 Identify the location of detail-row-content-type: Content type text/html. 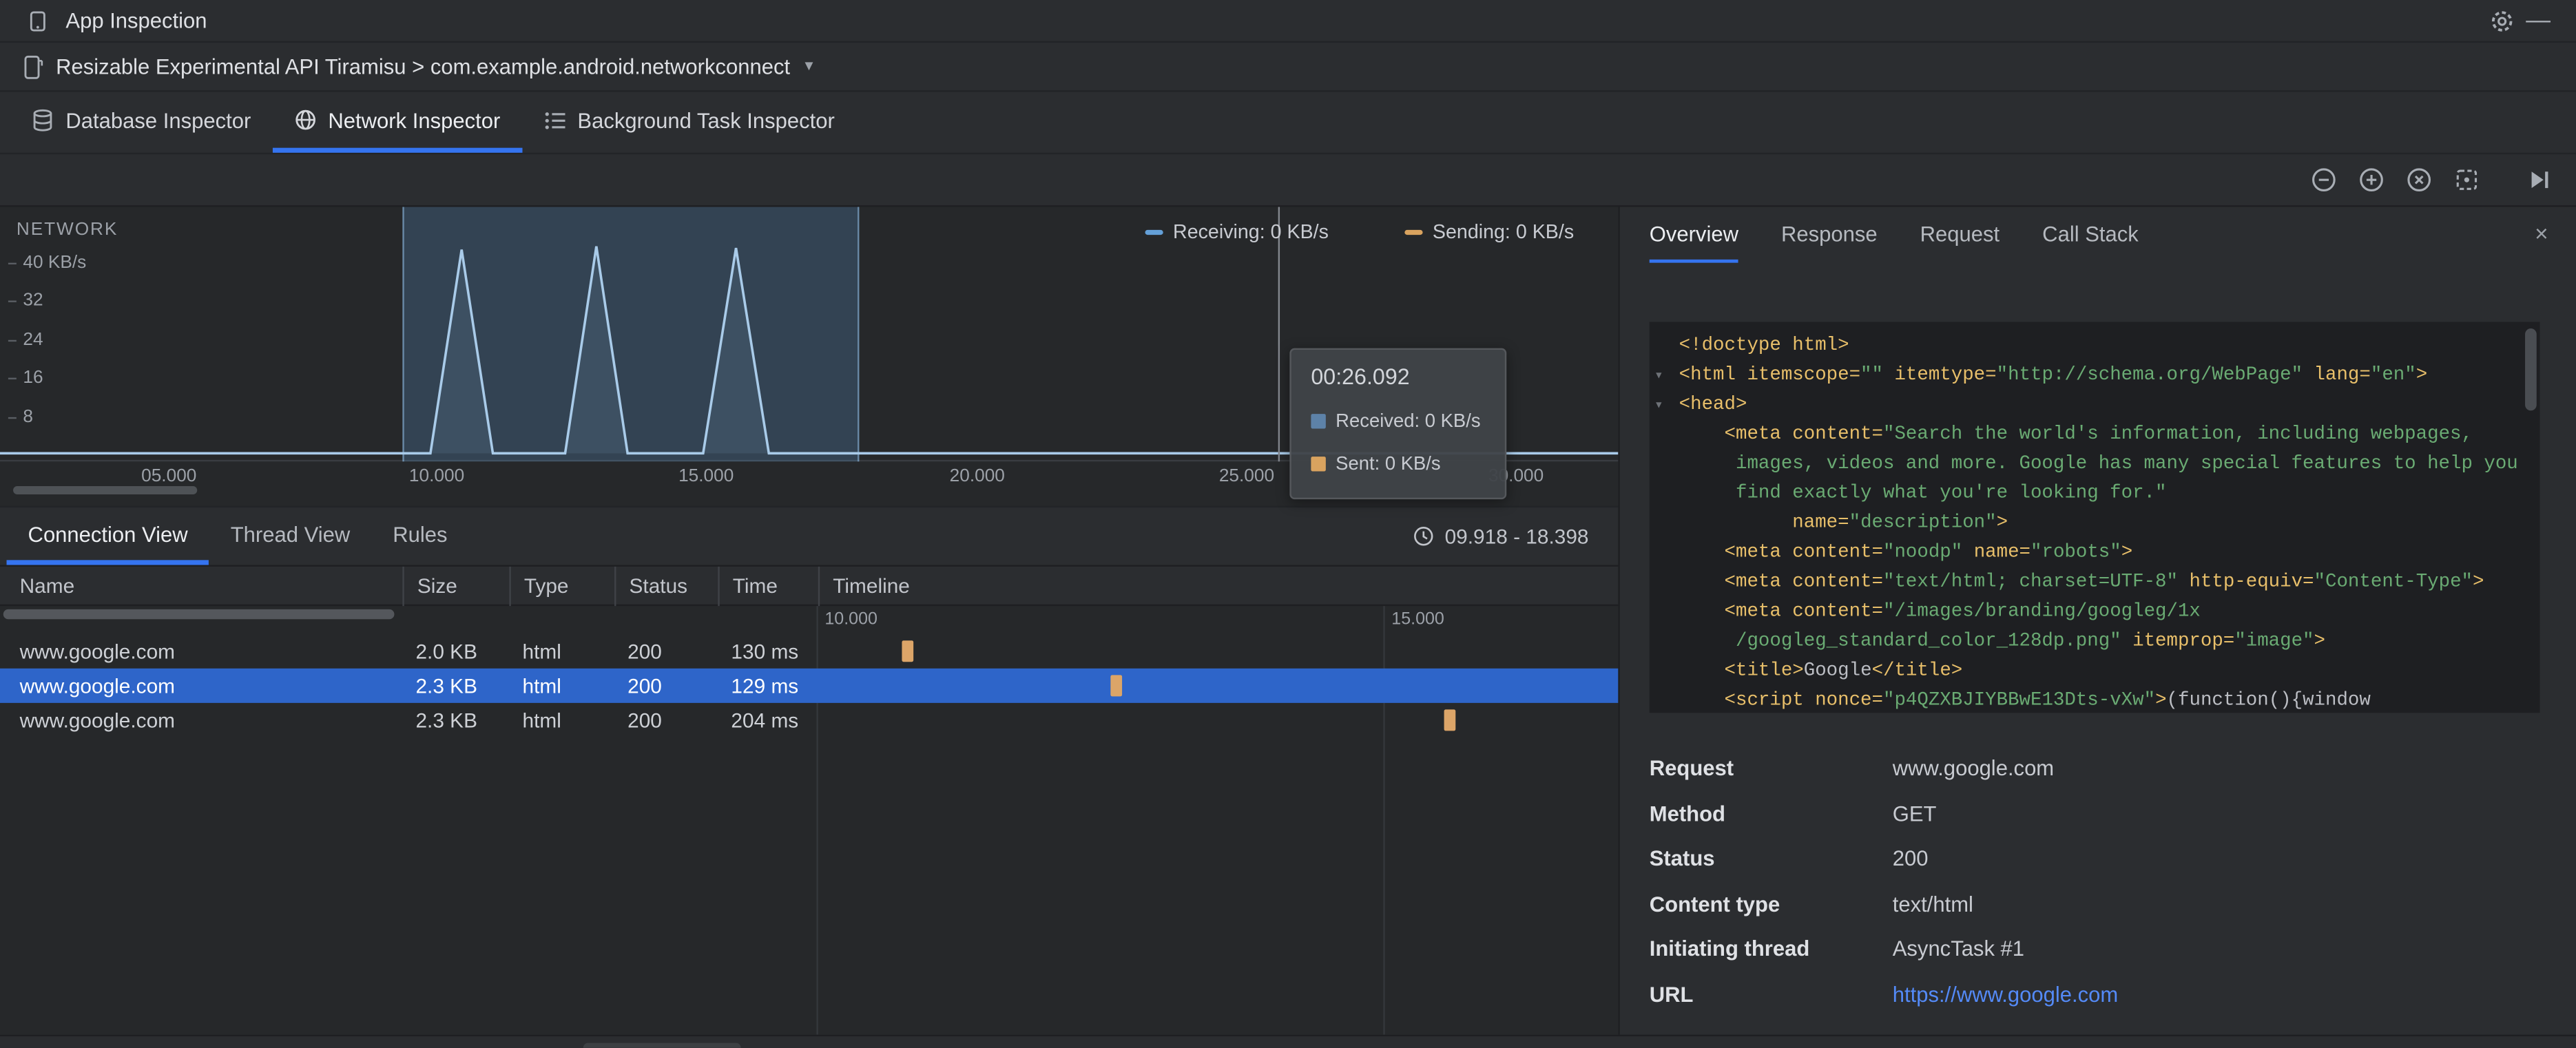
(2097, 904).